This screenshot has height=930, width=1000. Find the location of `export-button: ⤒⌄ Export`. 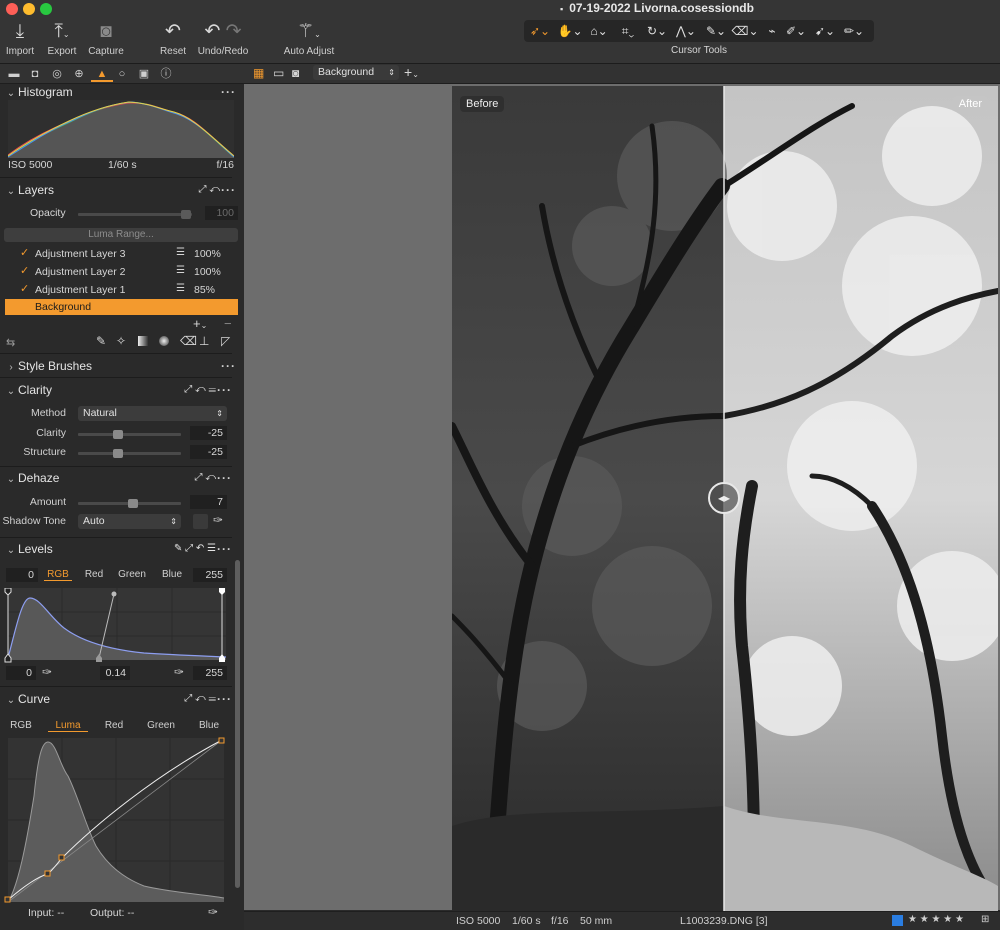

export-button: ⤒⌄ Export is located at coordinates (62, 37).